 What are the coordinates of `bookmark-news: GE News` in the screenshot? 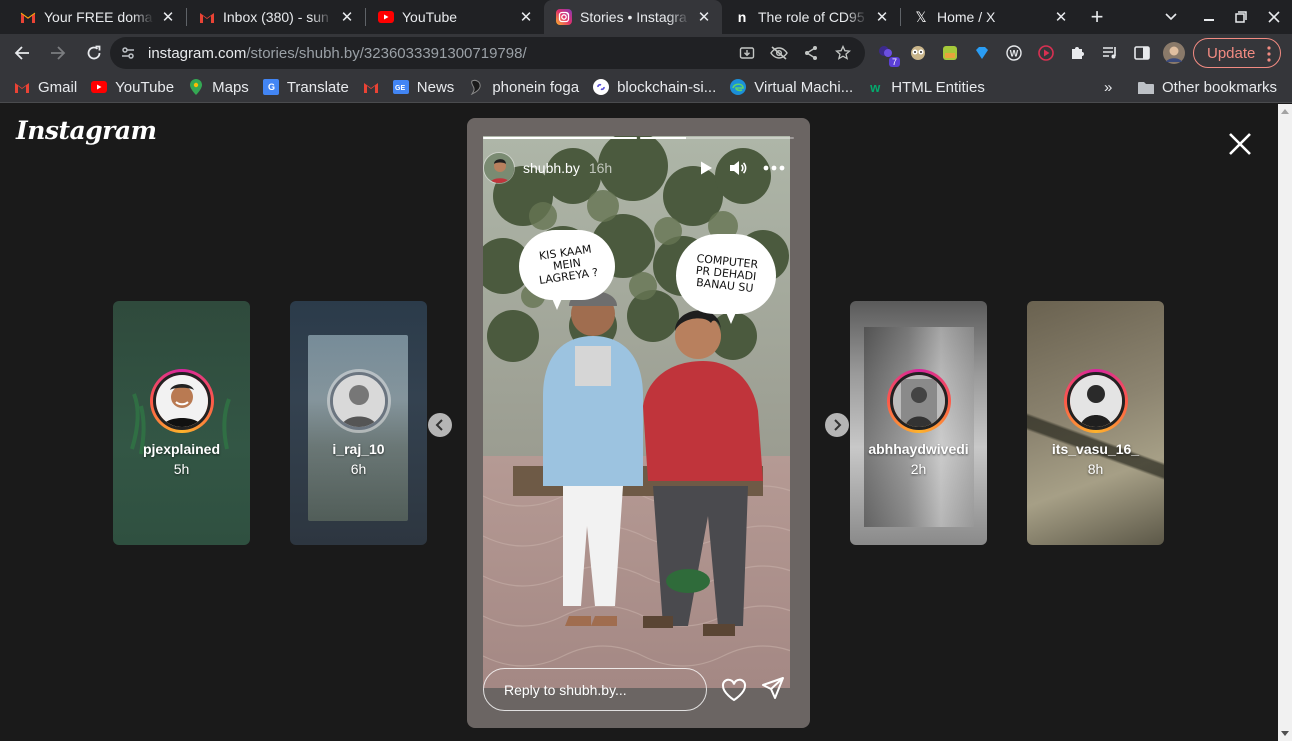 It's located at (423, 87).